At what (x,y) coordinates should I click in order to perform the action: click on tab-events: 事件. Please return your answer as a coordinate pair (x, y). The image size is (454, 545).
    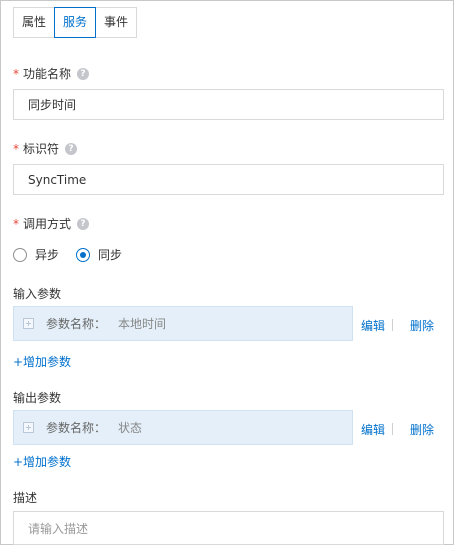
    Looking at the image, I should click on (116, 22).